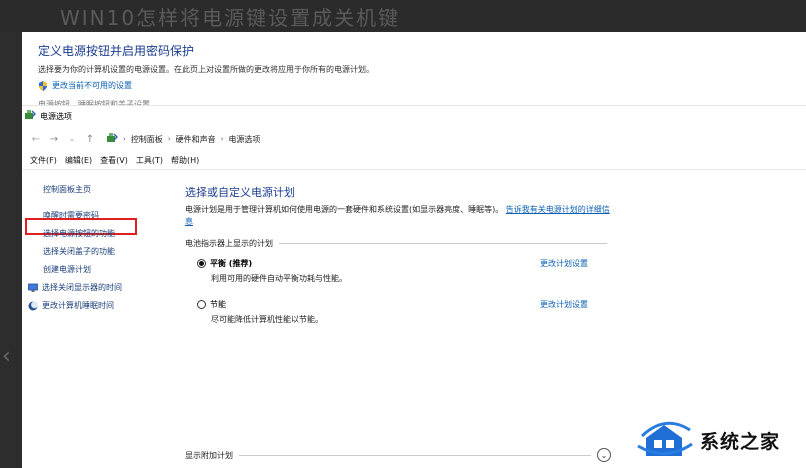 This screenshot has height=468, width=806. I want to click on sidebar-item-label: 更改计算机睡眠时间, so click(78, 305).